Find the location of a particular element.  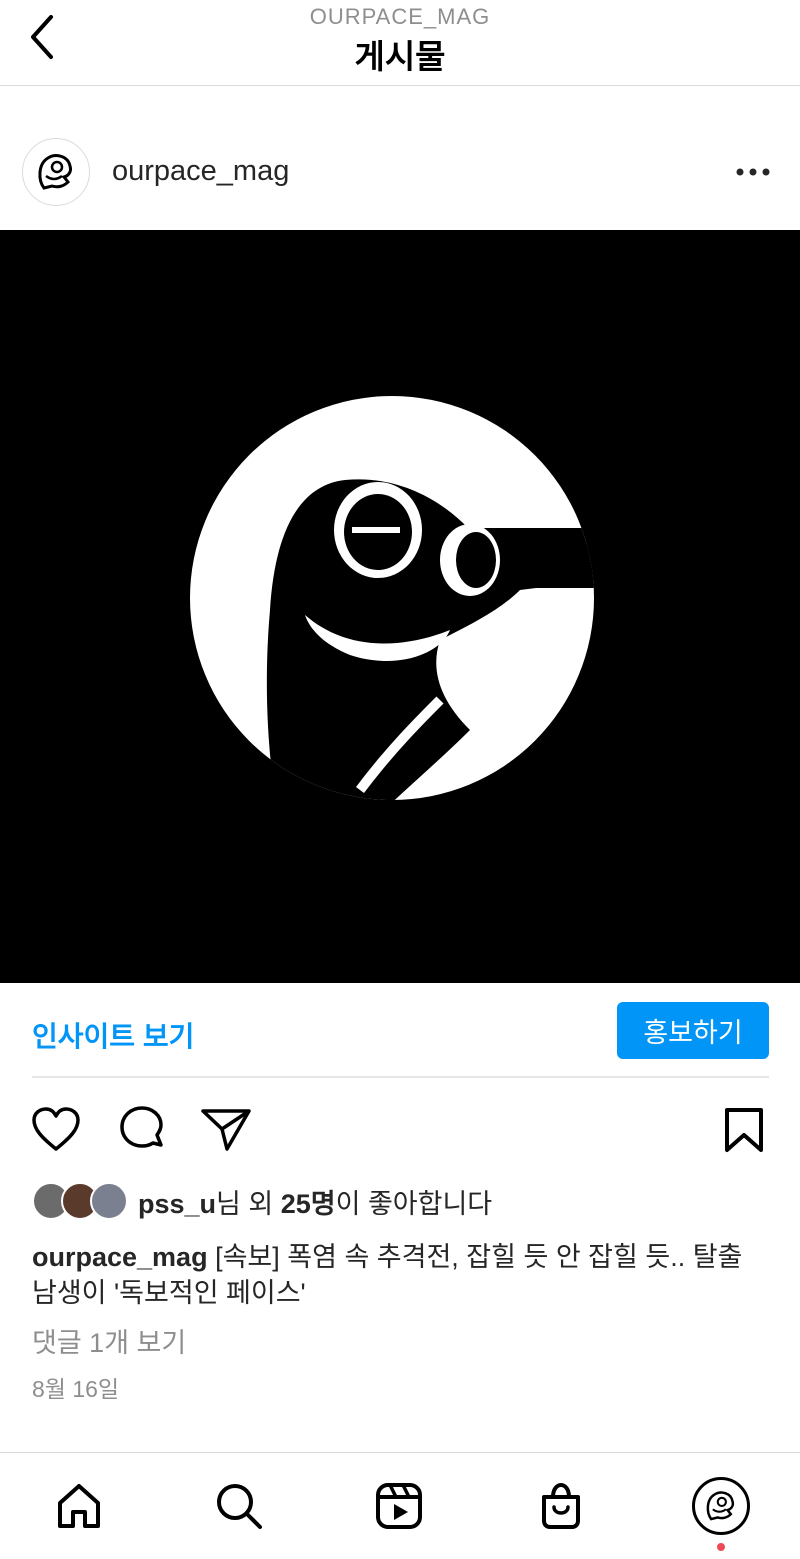

bookmark-icon is located at coordinates (744, 1130).